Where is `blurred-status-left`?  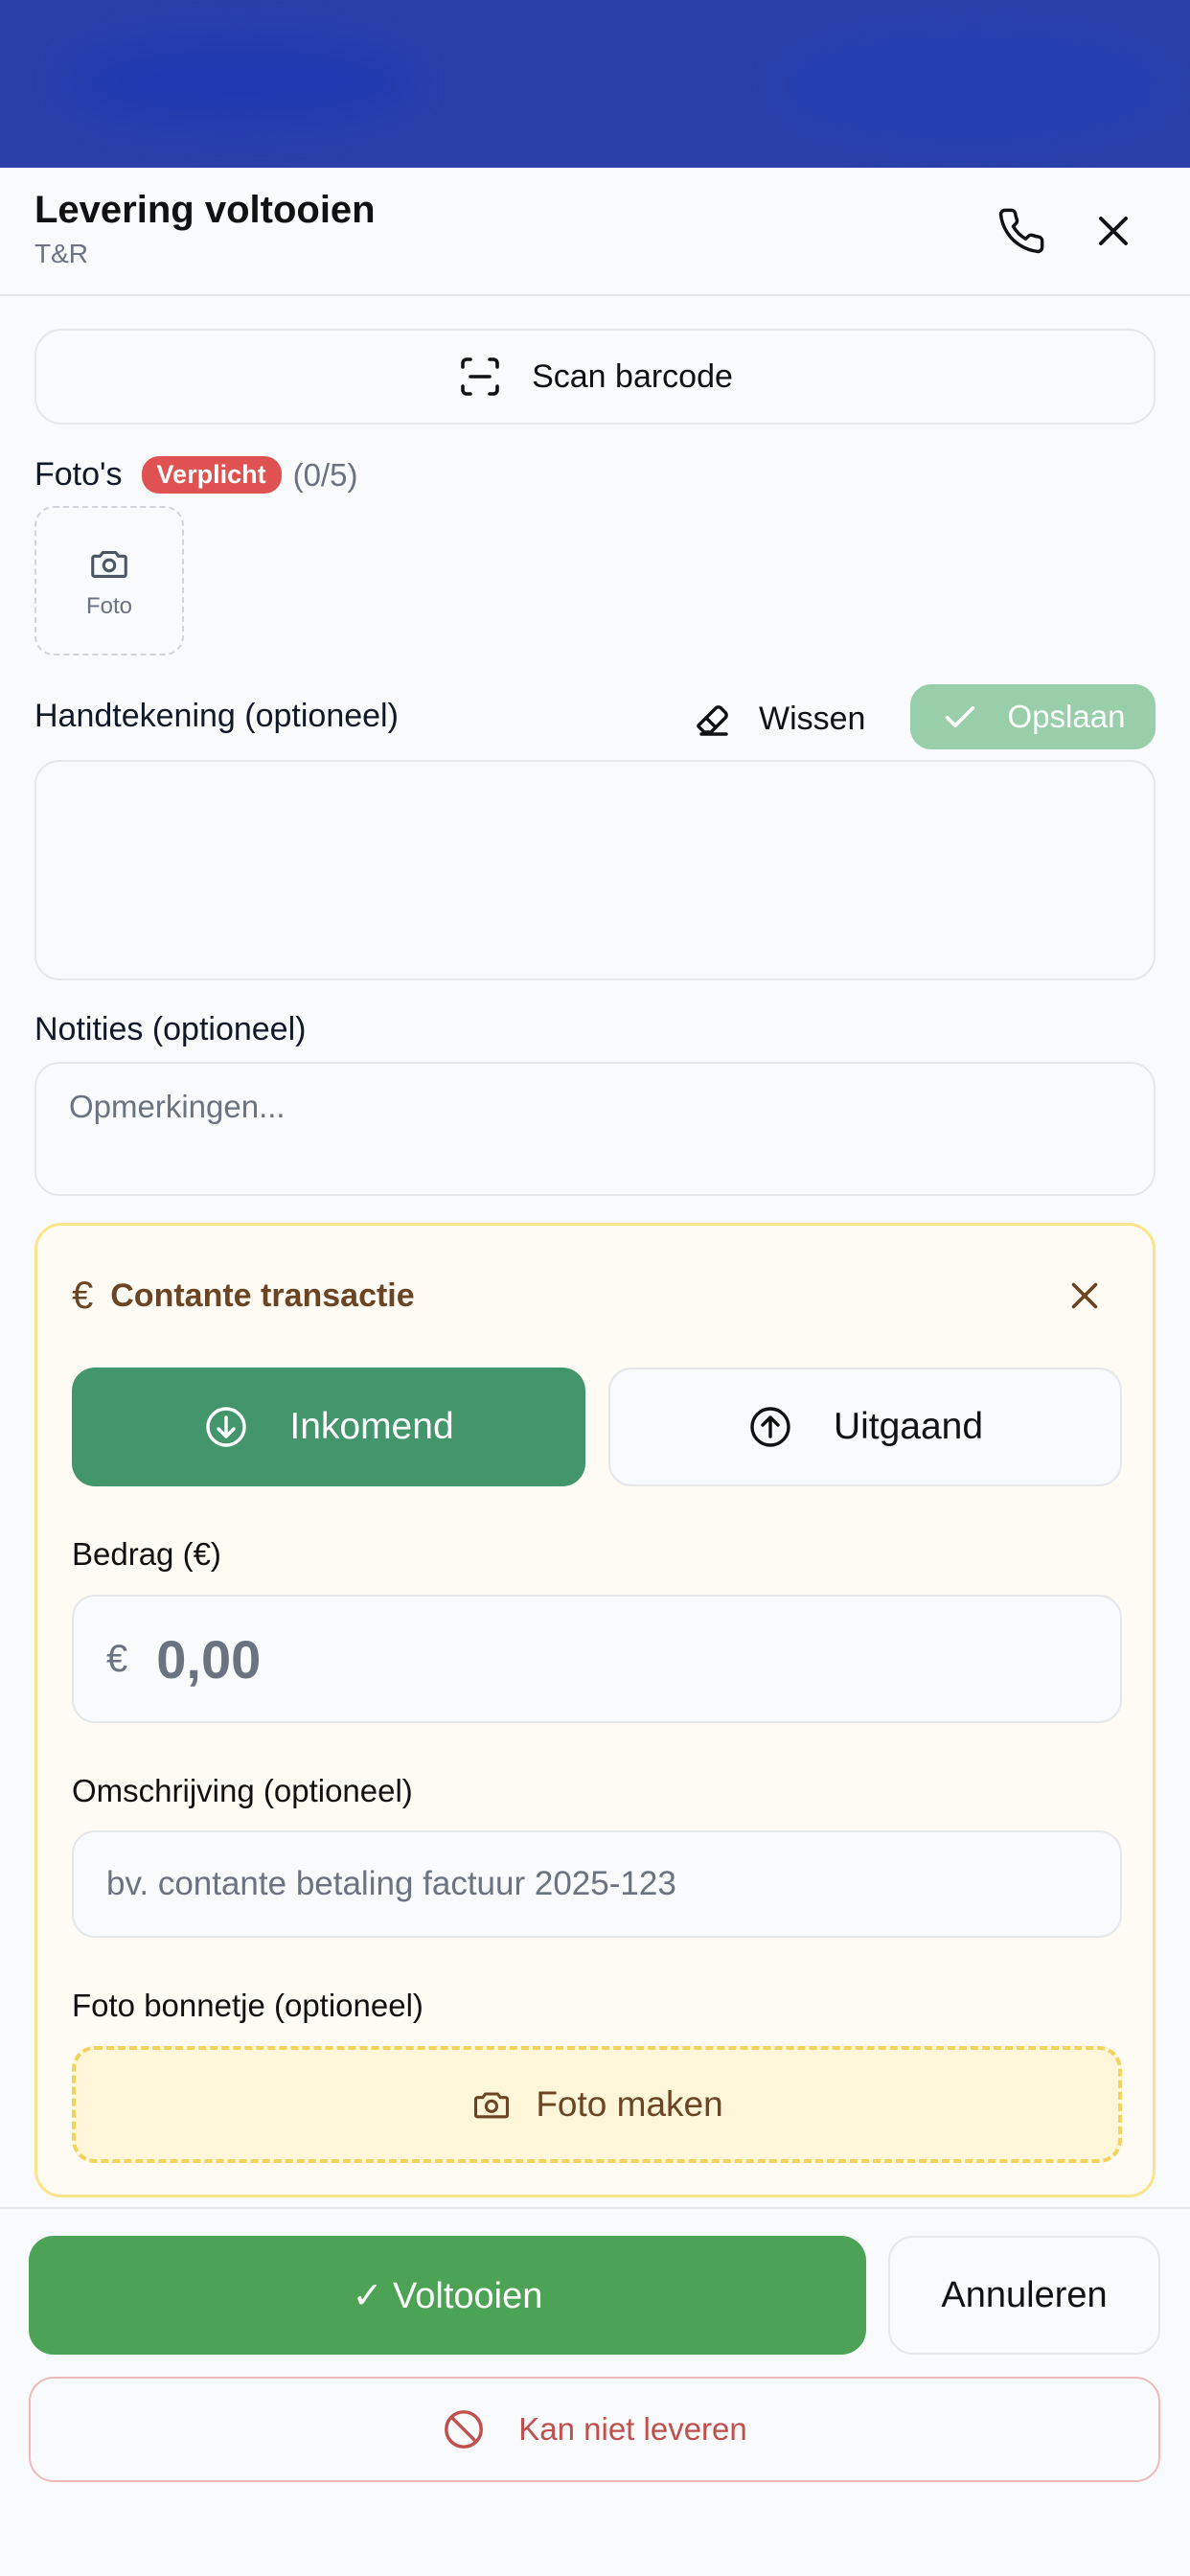
blurred-status-left is located at coordinates (240, 81).